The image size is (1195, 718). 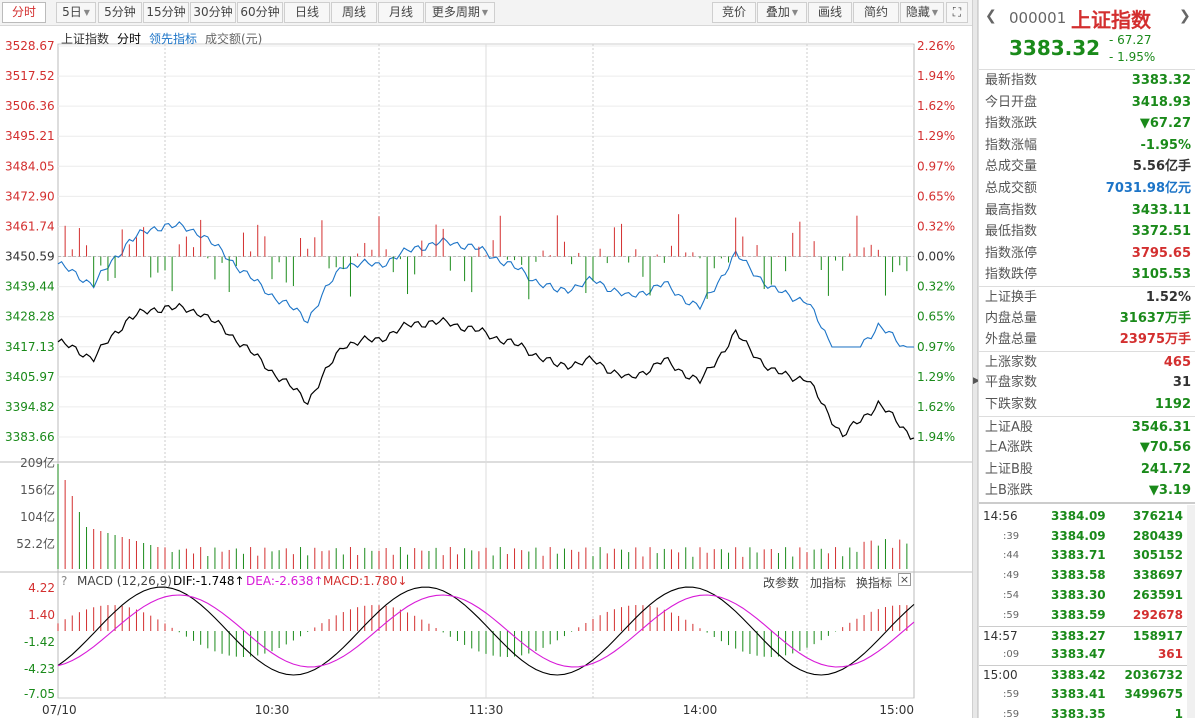 I want to click on tab-30min: 30分钟, so click(x=213, y=12).